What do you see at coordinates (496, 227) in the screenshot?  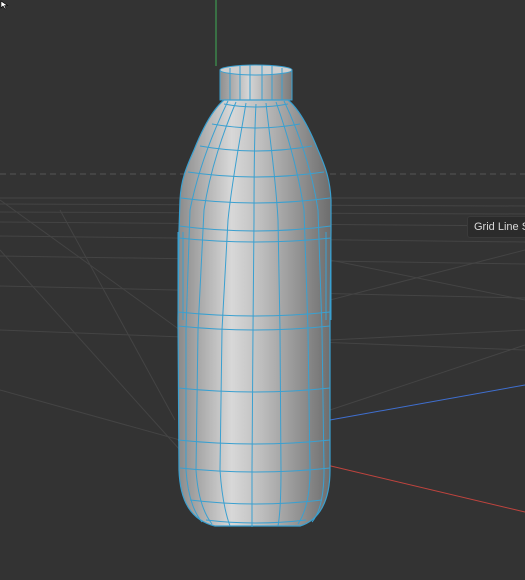 I see `grid-line-tooltip: Grid Line S` at bounding box center [496, 227].